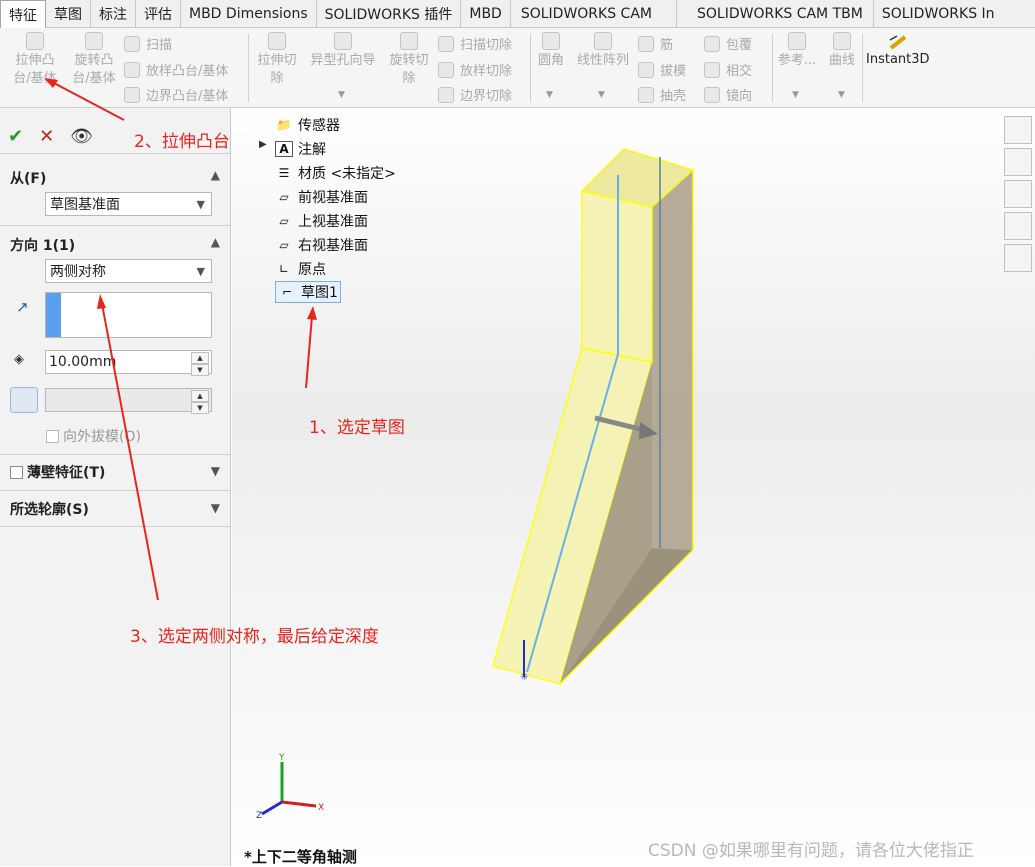 The height and width of the screenshot is (867, 1035). Describe the element at coordinates (300, 857) in the screenshot. I see `view-orientation-label: *上下二等角轴测` at that location.